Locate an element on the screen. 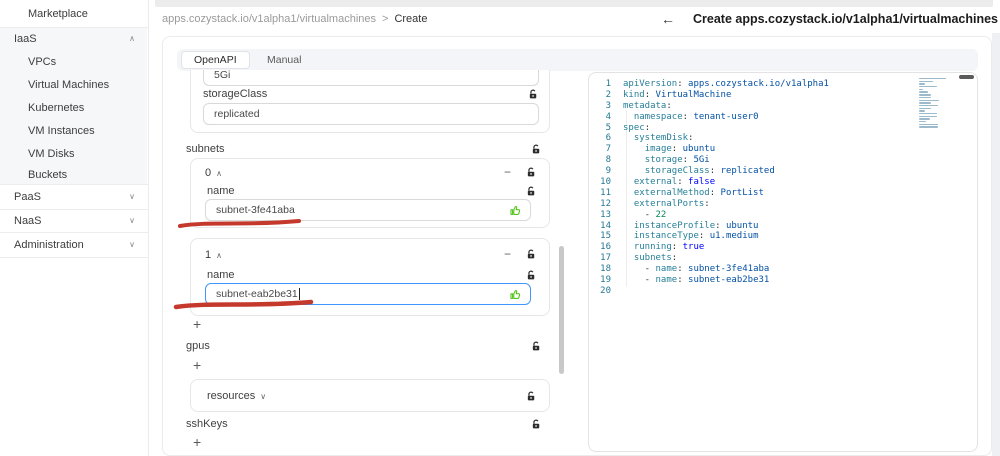 The height and width of the screenshot is (456, 1000). code-line: 10 external: false is located at coordinates (783, 182).